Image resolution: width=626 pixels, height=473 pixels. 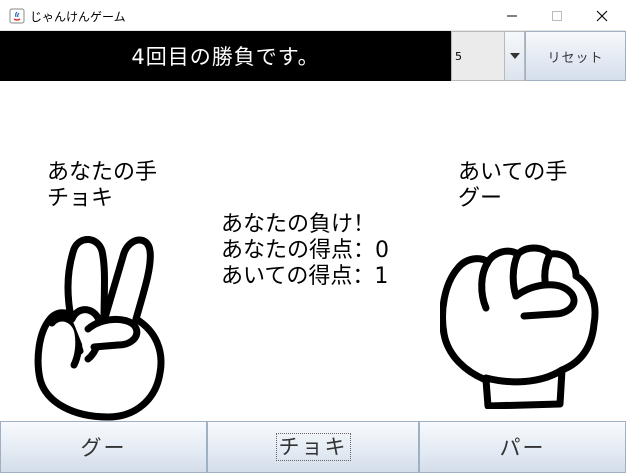 What do you see at coordinates (313, 15) in the screenshot?
I see `title-bar: じゃんけんゲーム` at bounding box center [313, 15].